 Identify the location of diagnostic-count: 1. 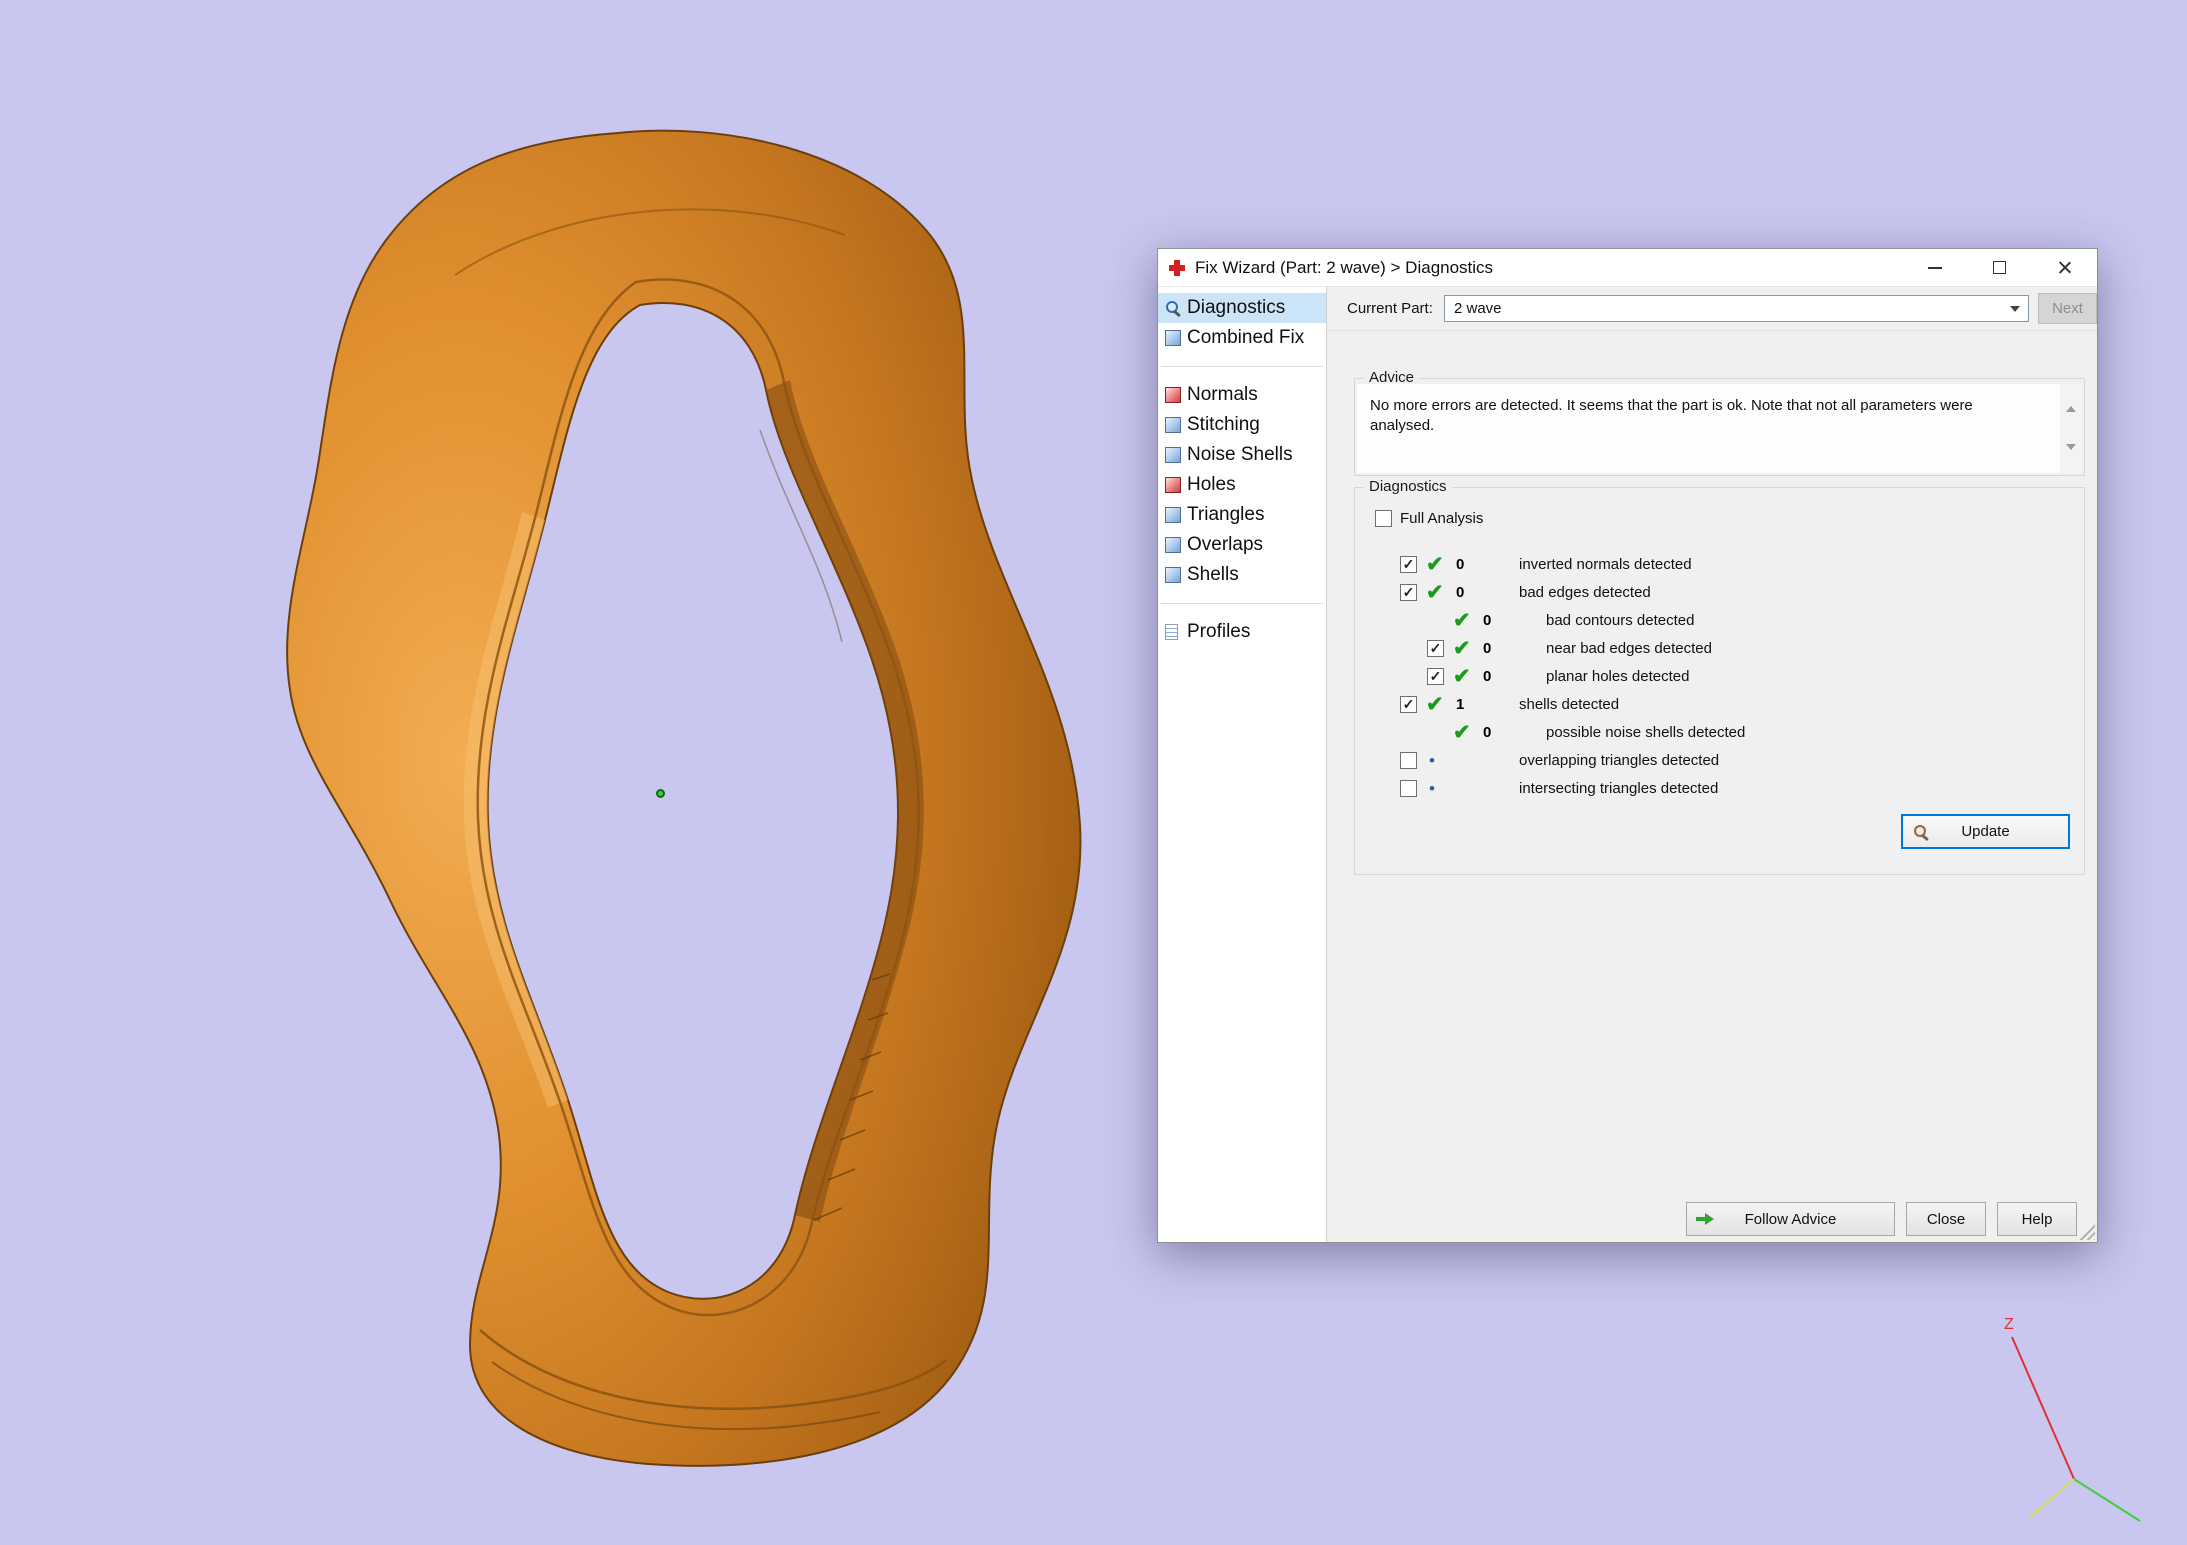
(1460, 704).